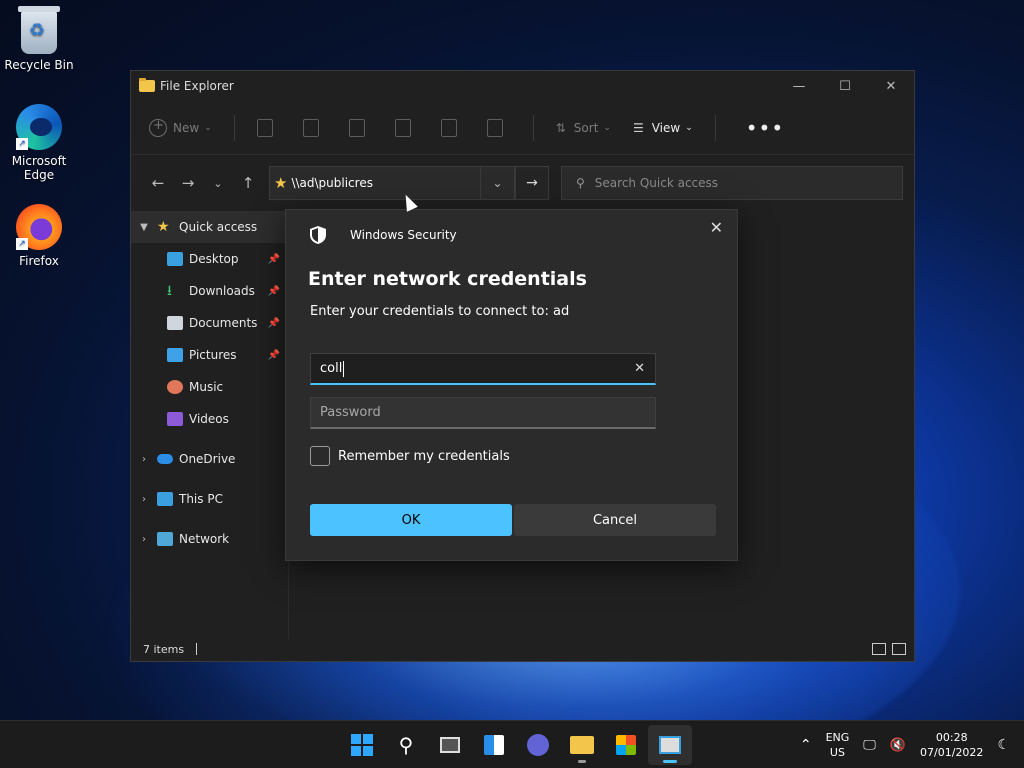 This screenshot has width=1024, height=768. Describe the element at coordinates (898, 745) in the screenshot. I see `volume-muted-icon: 🔇` at that location.